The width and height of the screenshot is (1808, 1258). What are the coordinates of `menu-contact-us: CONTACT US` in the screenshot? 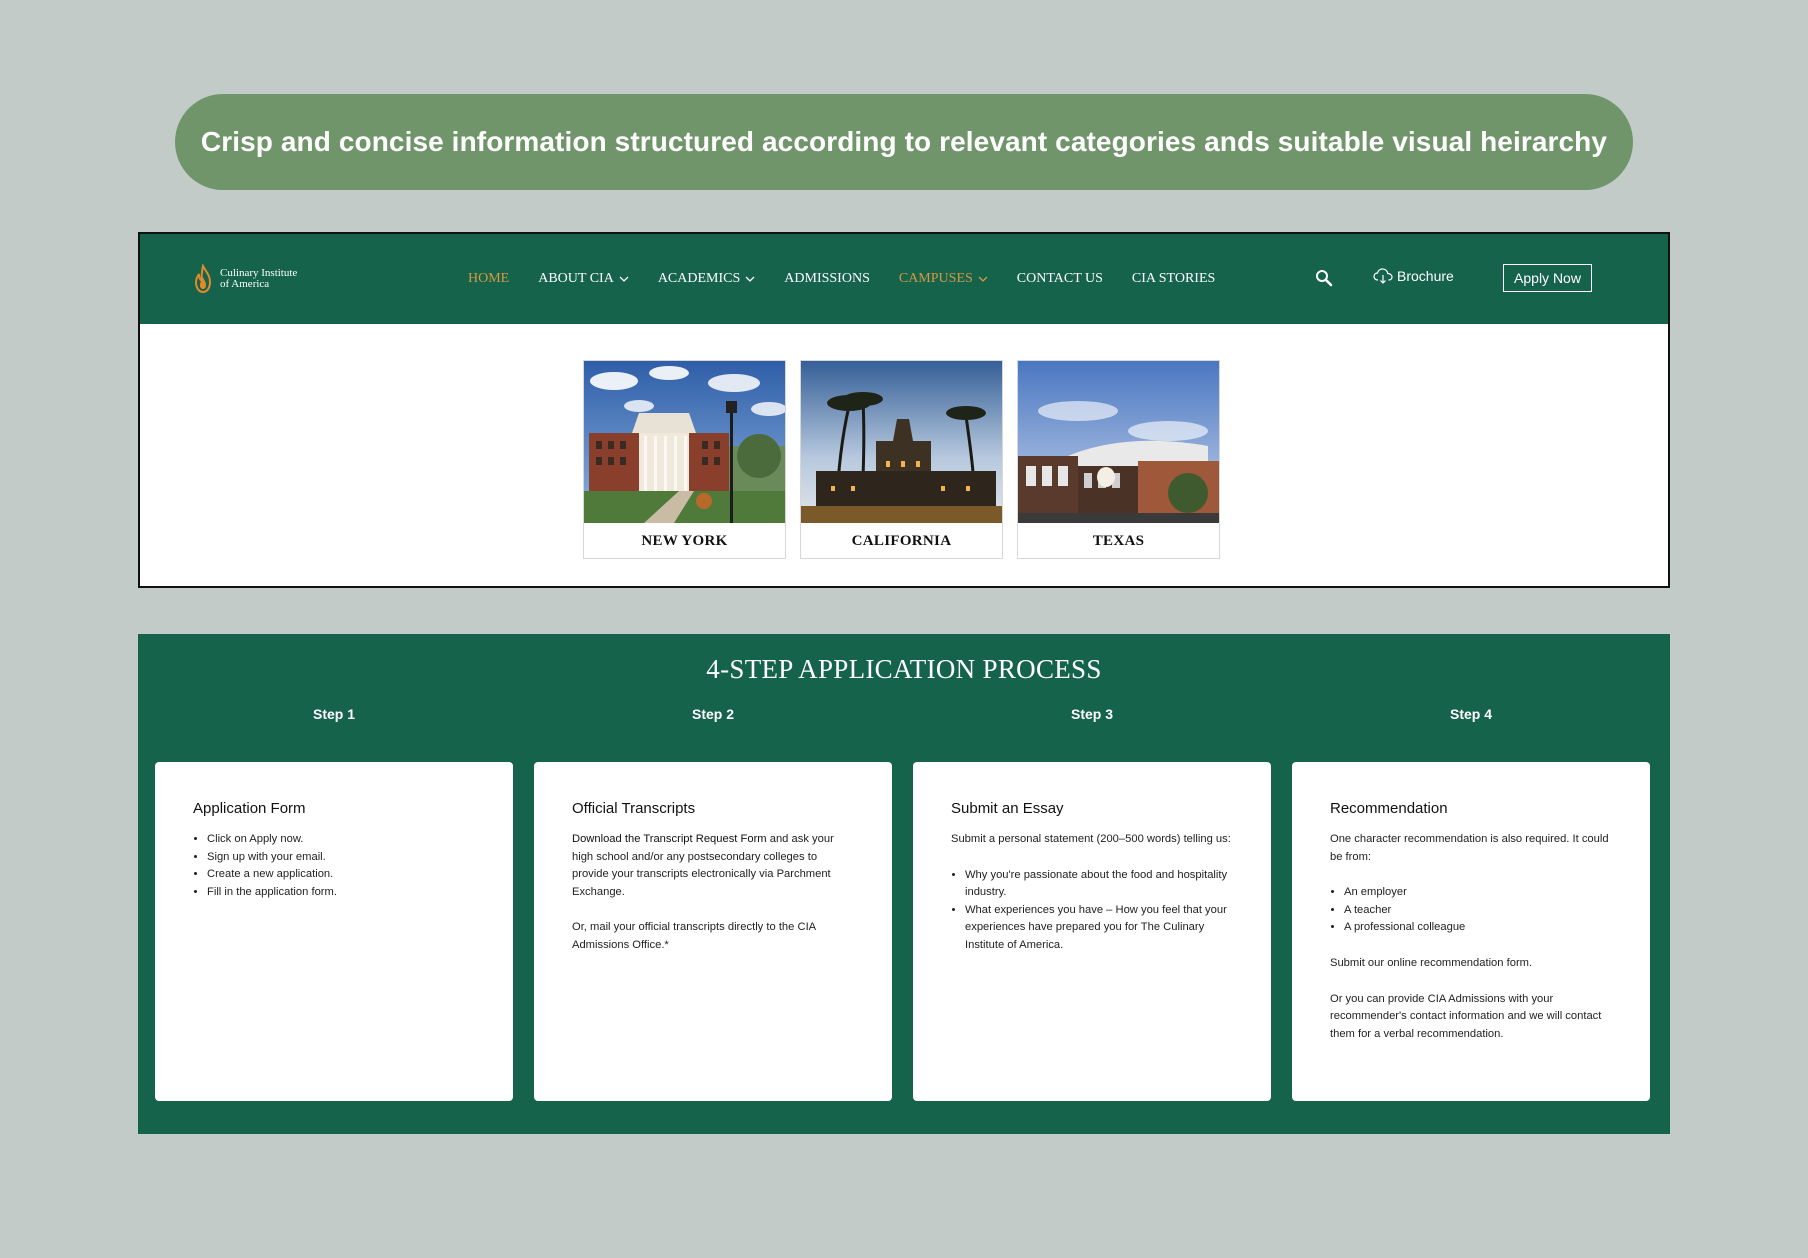 It's located at (1060, 279).